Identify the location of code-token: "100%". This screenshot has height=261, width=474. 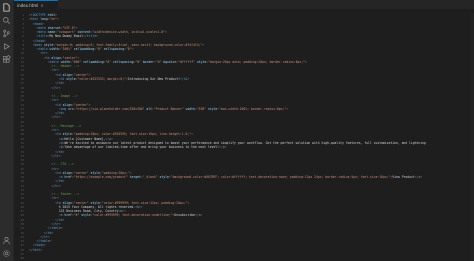
(66, 49).